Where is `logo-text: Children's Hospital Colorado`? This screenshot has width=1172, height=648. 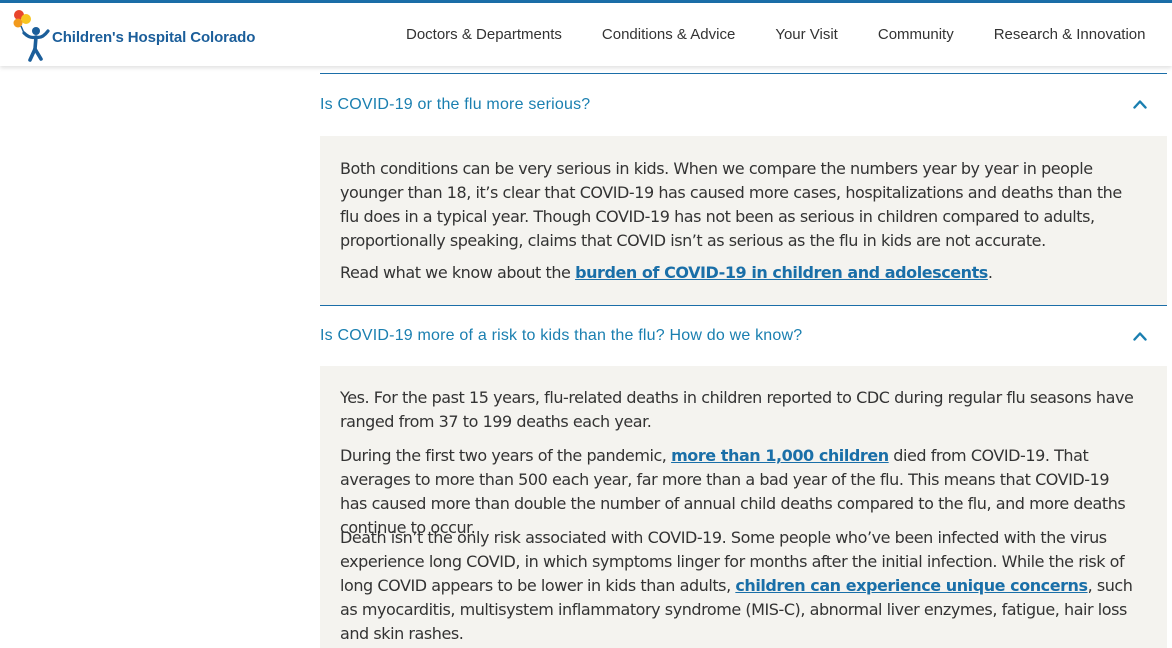 logo-text: Children's Hospital Colorado is located at coordinates (154, 37).